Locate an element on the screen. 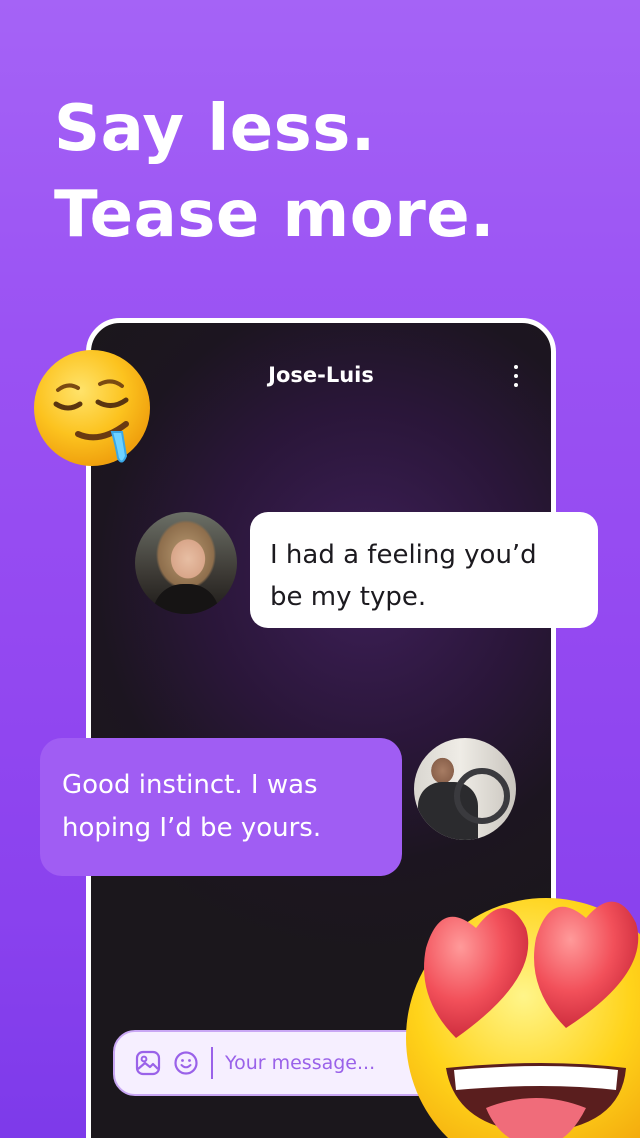  avatar-him is located at coordinates (465, 789).